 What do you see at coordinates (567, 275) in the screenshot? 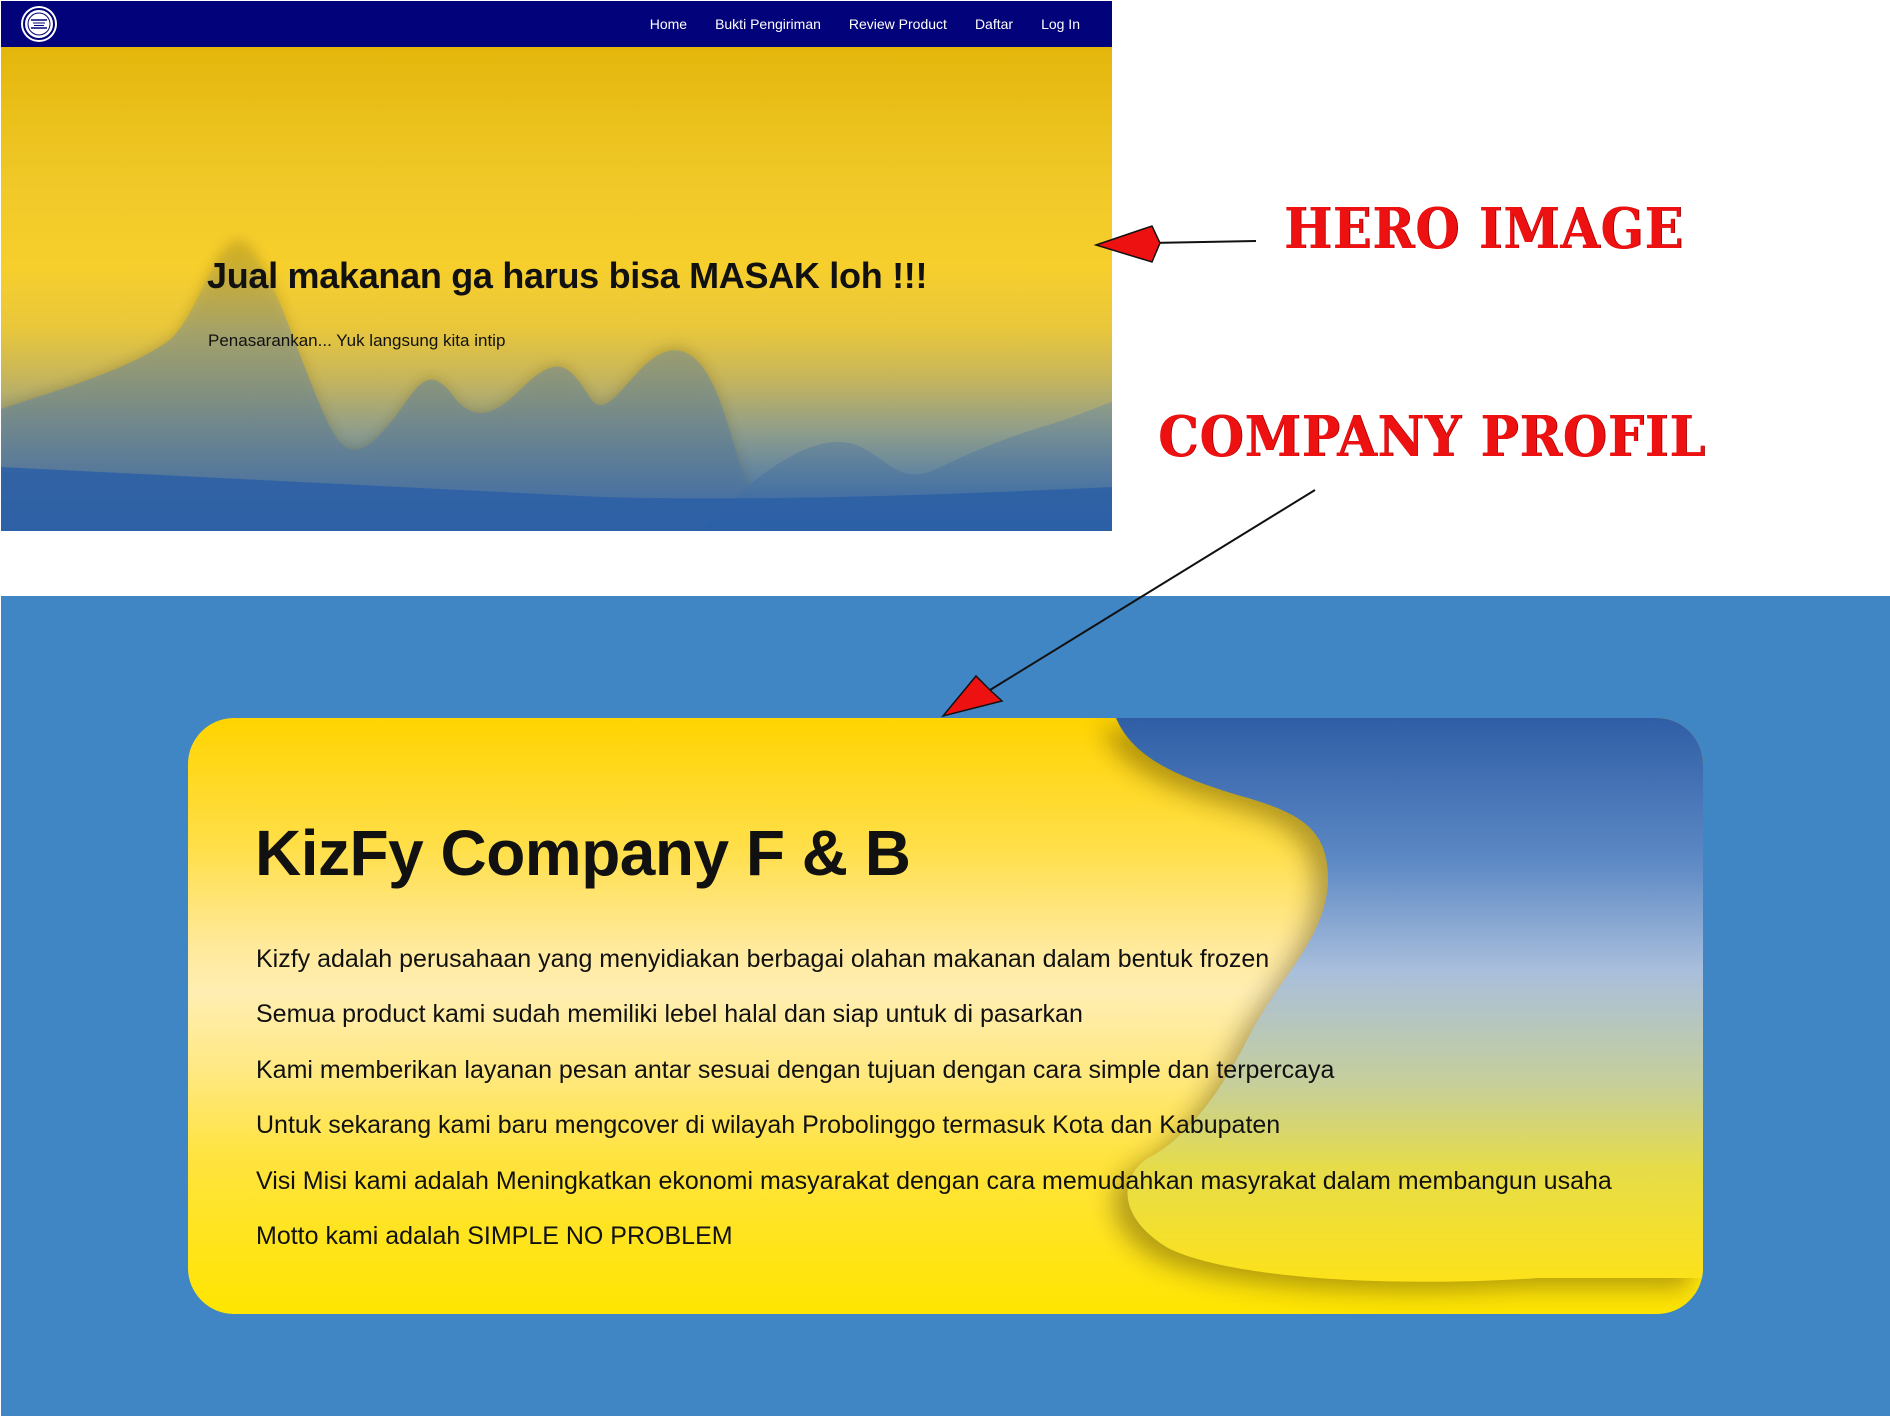
I see `hero-title: Jual makanan ga harus bisa MASAK loh !!!` at bounding box center [567, 275].